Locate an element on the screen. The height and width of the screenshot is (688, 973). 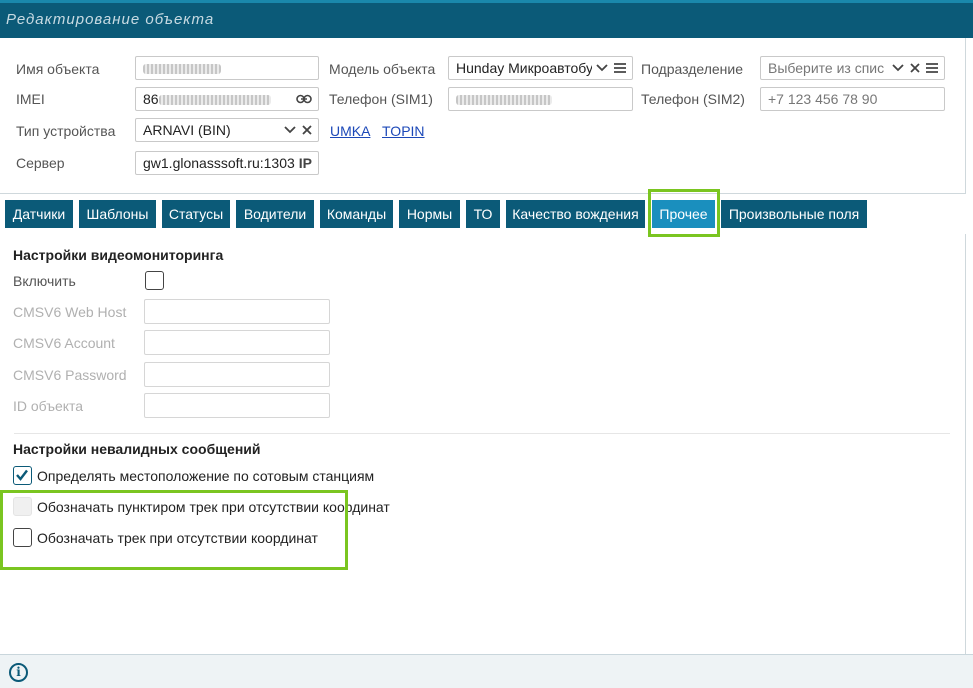
no-coords-track-label: Обозначать трек при отсутствии координат is located at coordinates (177, 538).